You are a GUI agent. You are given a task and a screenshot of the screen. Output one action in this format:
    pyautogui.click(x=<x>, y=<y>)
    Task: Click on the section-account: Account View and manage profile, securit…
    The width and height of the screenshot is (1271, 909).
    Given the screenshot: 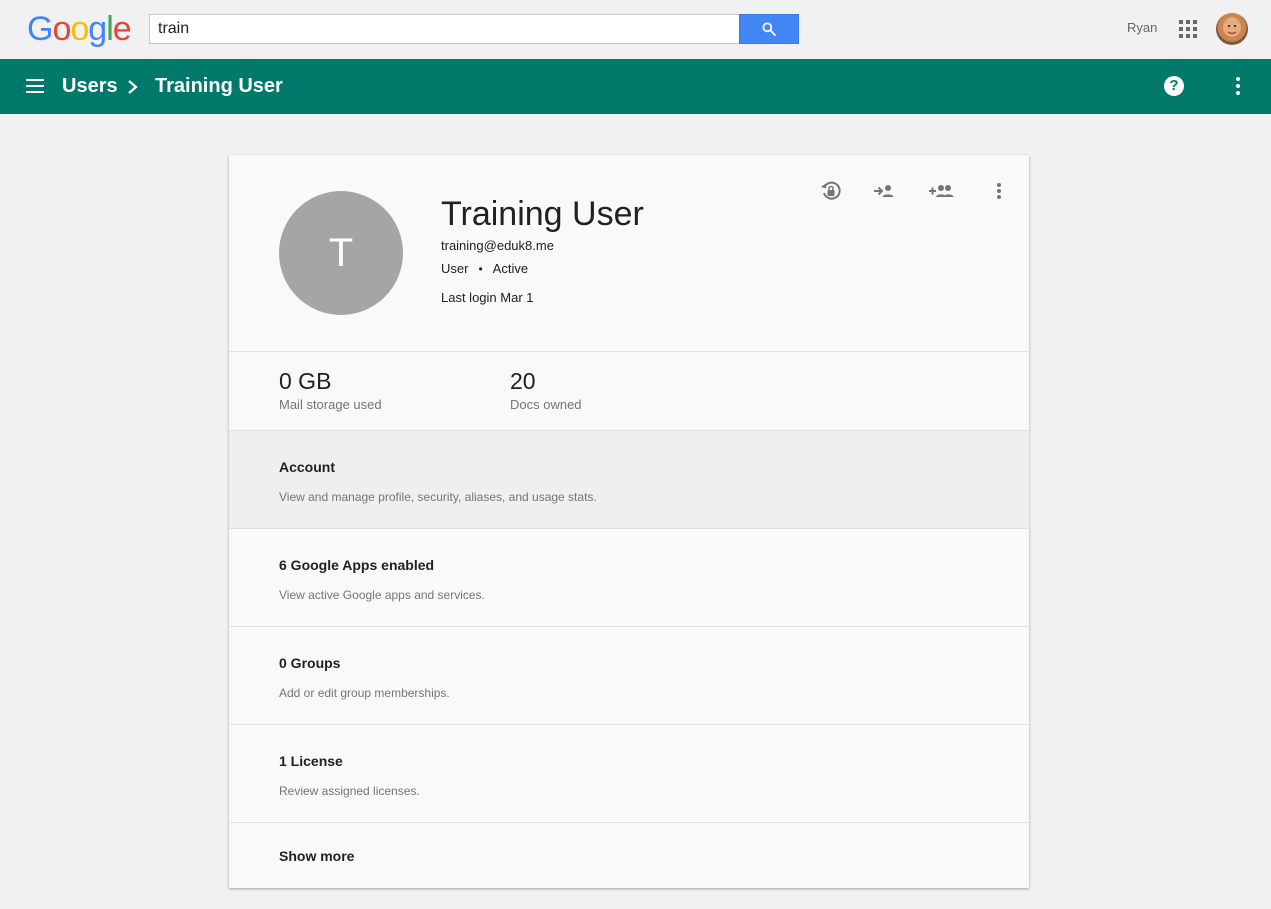 What is the action you would take?
    pyautogui.click(x=629, y=480)
    